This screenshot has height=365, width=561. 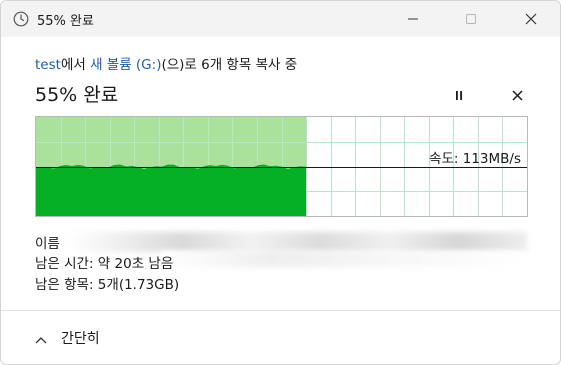 I want to click on destination-link: 새 볼륨 (G:), so click(x=125, y=65).